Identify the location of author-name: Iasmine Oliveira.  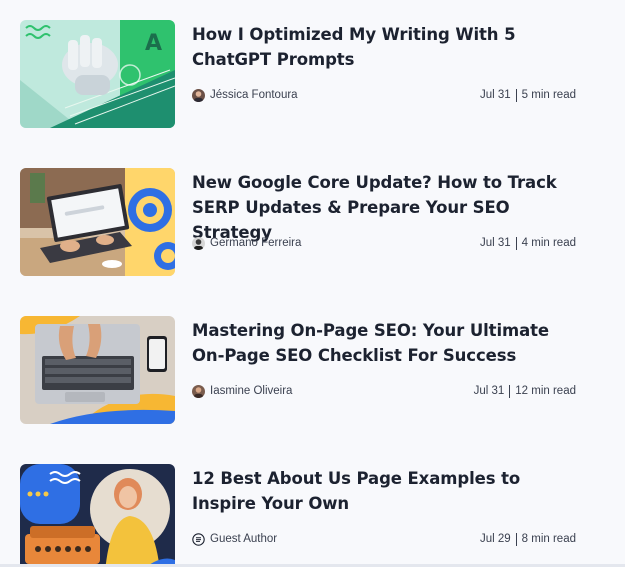
(251, 391).